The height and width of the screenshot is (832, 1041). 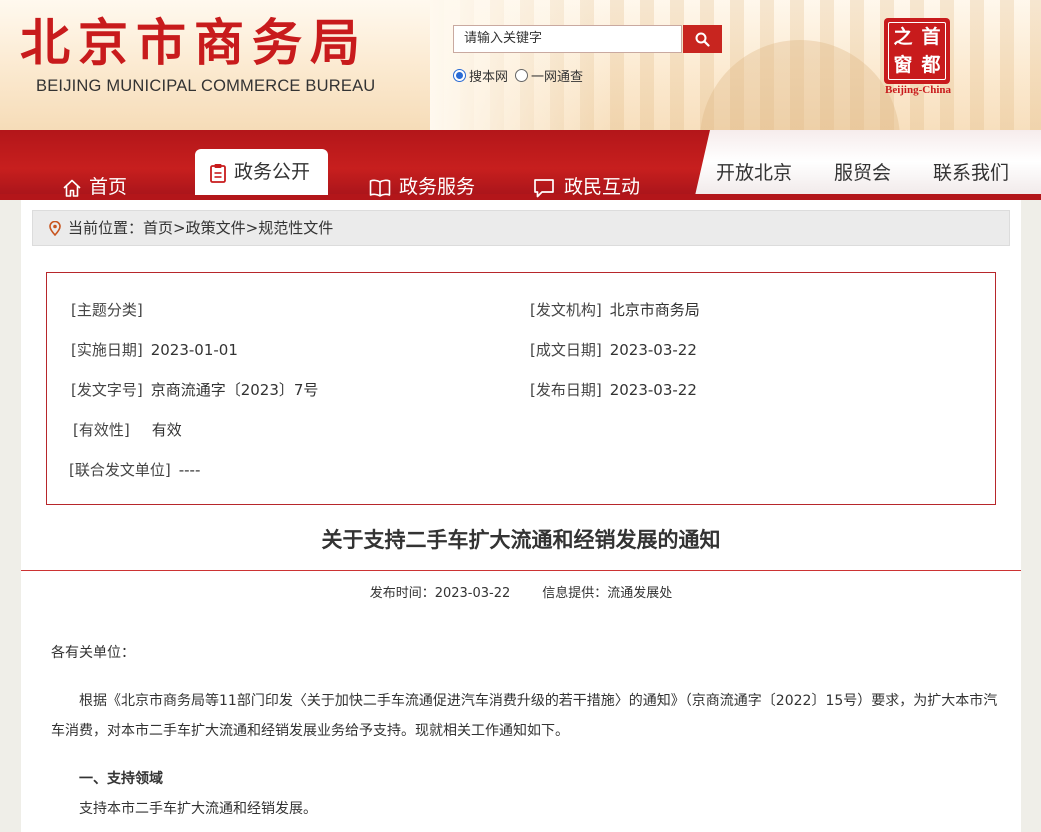 I want to click on meta-topic: [主题分类], so click(x=111, y=309).